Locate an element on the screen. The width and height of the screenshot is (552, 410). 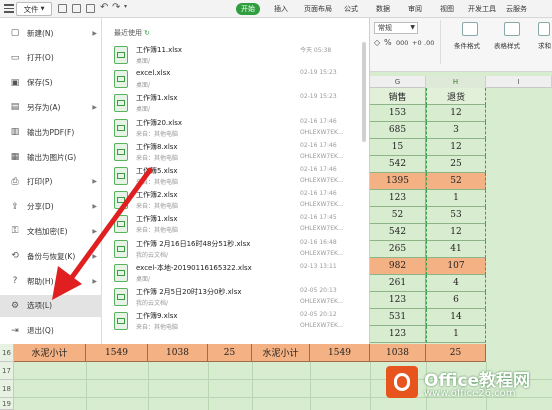
table-cell: 685 is located at coordinates (398, 130).